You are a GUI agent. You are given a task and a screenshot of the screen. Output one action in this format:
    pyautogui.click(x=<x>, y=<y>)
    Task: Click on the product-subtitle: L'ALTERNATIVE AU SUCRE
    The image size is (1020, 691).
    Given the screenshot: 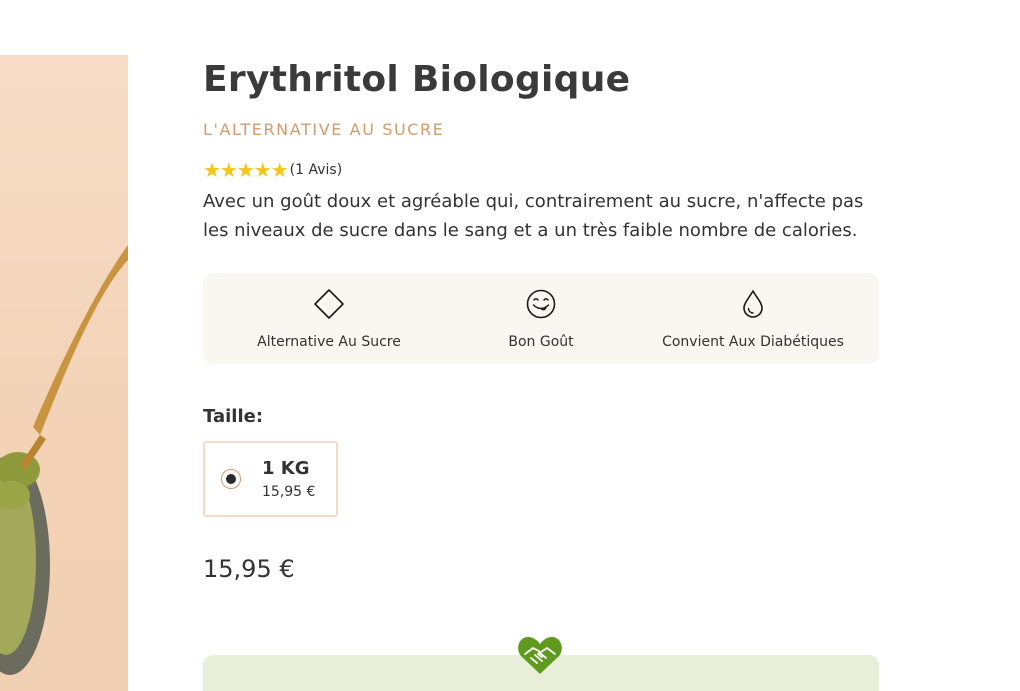 What is the action you would take?
    pyautogui.click(x=324, y=129)
    